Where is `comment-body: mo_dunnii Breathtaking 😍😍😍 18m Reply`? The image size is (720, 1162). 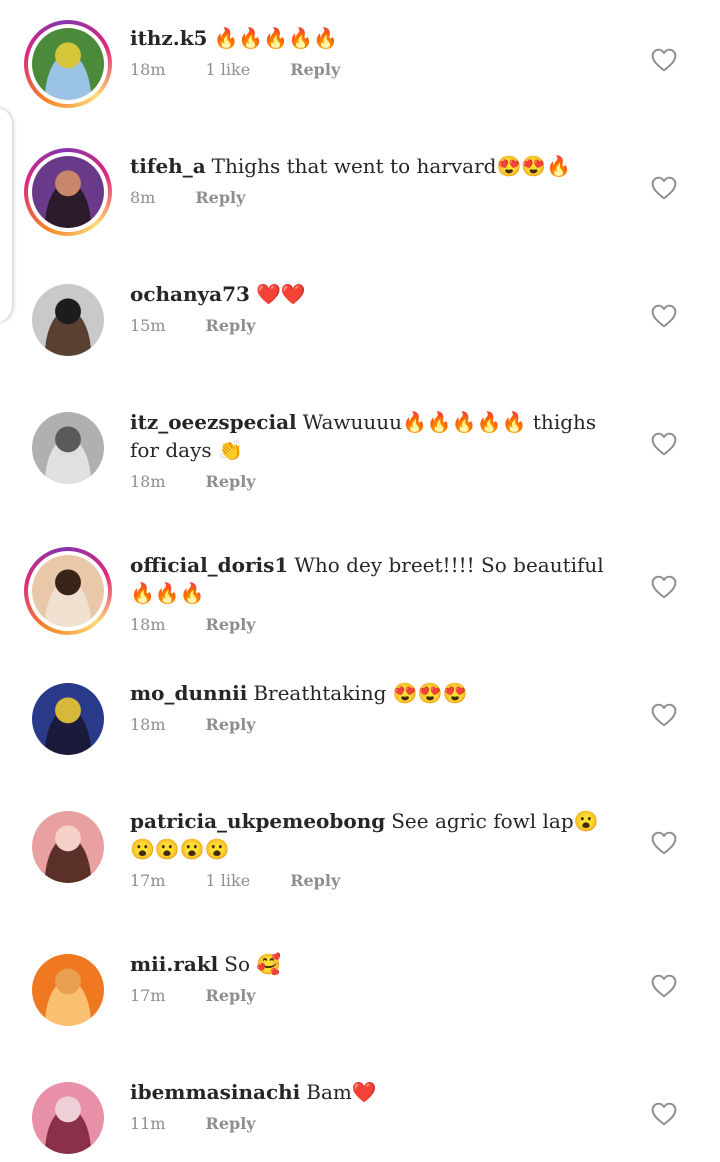
comment-body: mo_dunnii Breathtaking 😍😍😍 18m Reply is located at coordinates (375, 706).